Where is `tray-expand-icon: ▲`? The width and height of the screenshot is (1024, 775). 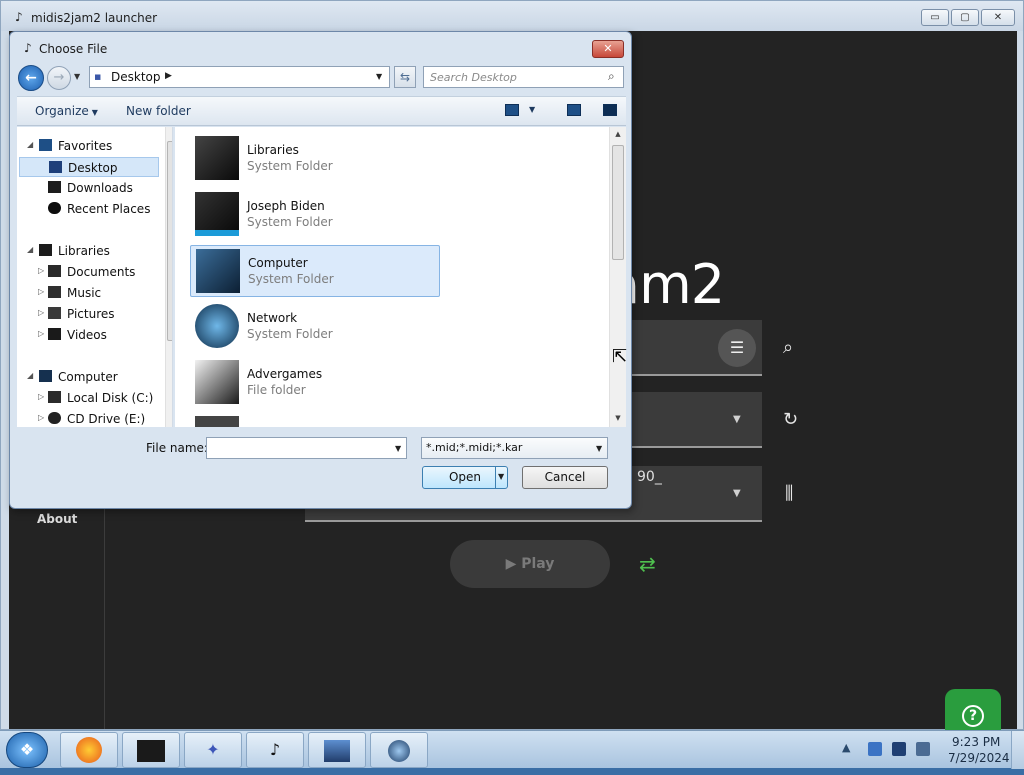
tray-expand-icon: ▲ is located at coordinates (846, 747).